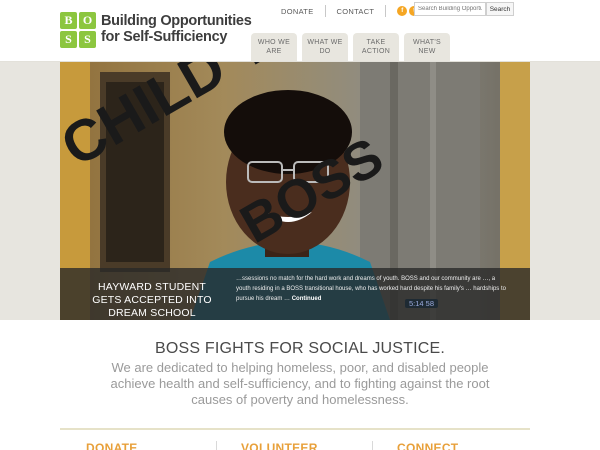  Describe the element at coordinates (427, 445) in the screenshot. I see `connect-heading: CONNECT` at that location.